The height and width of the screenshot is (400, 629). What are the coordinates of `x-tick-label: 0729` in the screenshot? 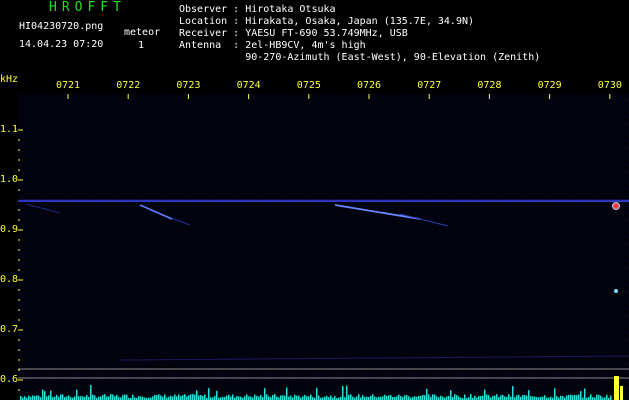 It's located at (549, 85).